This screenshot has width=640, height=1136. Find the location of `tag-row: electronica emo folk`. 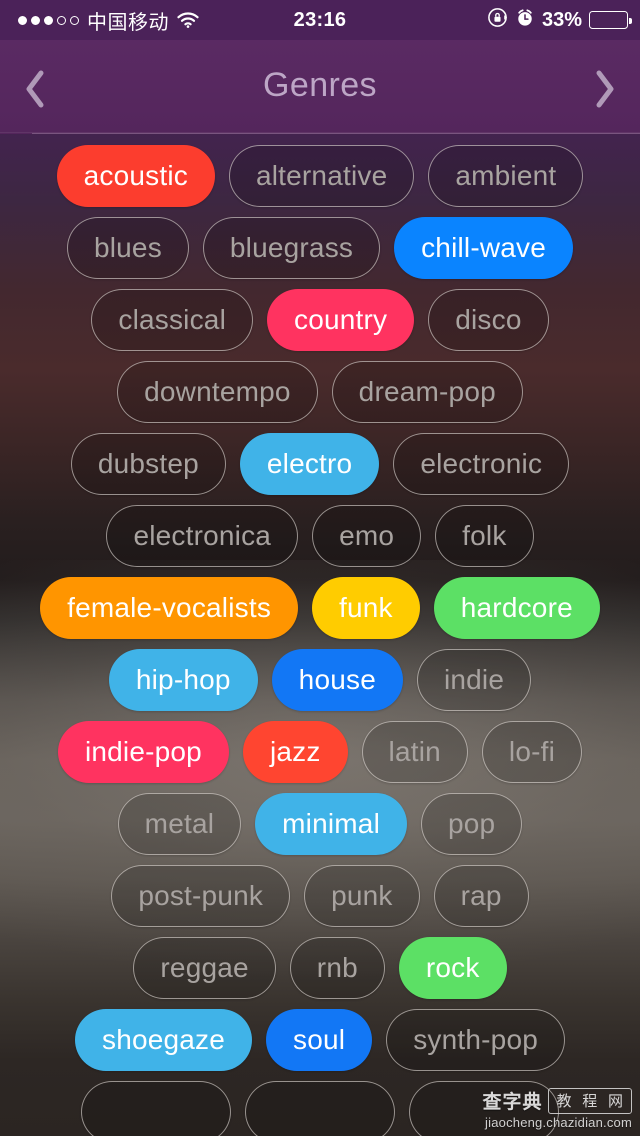

tag-row: electronica emo folk is located at coordinates (320, 536).